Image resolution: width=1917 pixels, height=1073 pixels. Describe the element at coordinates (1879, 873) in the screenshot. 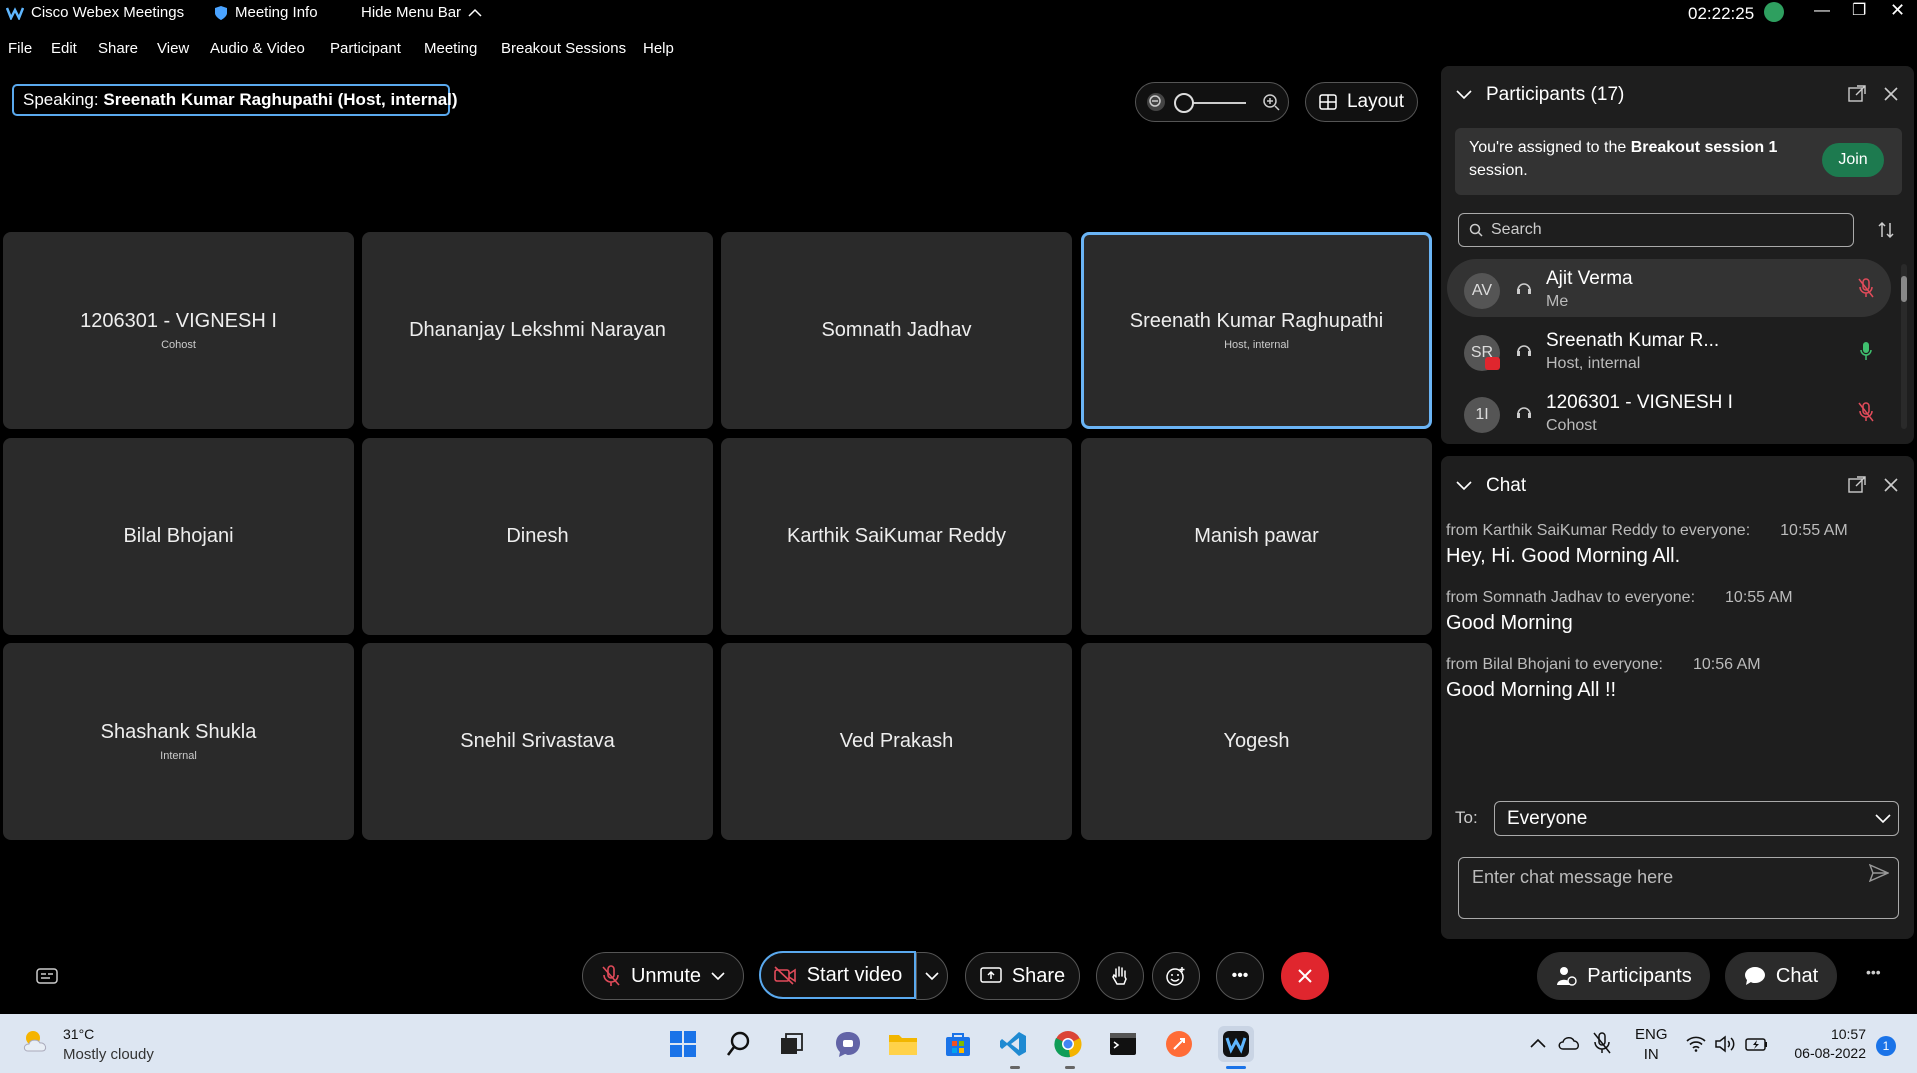

I see `send-icon` at that location.